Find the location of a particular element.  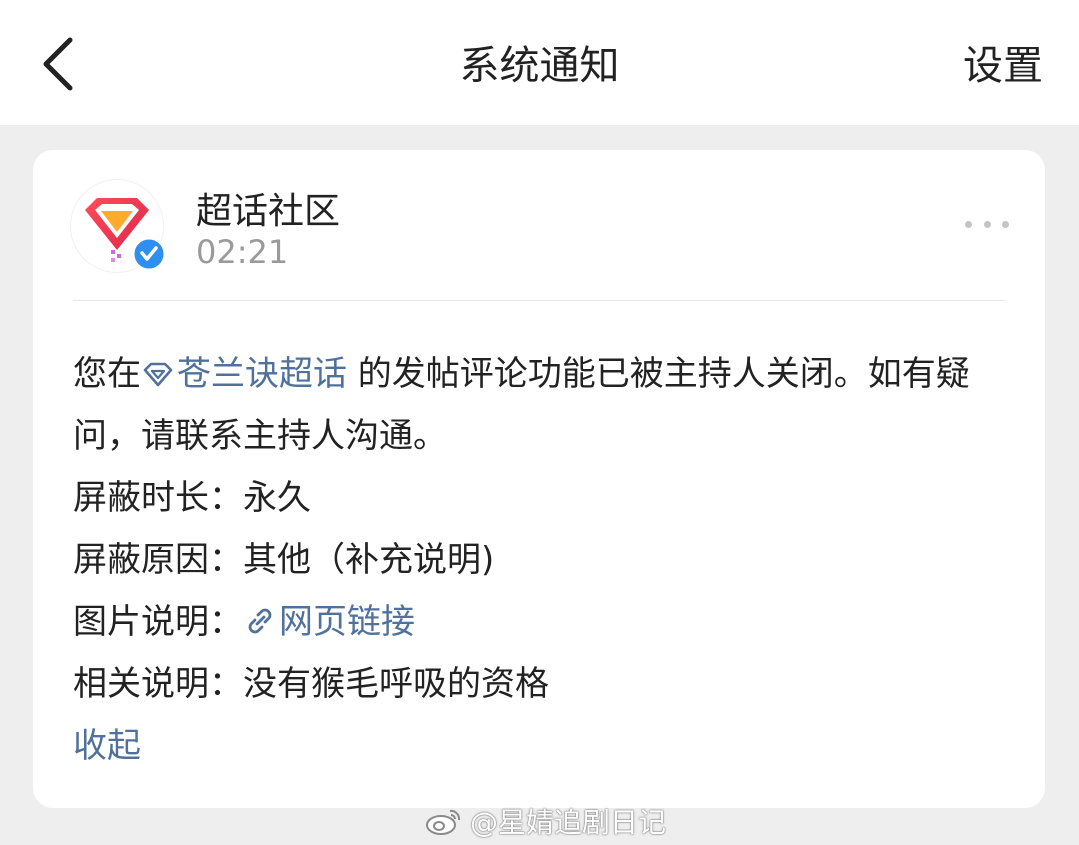

field-value: 永久 is located at coordinates (277, 498).